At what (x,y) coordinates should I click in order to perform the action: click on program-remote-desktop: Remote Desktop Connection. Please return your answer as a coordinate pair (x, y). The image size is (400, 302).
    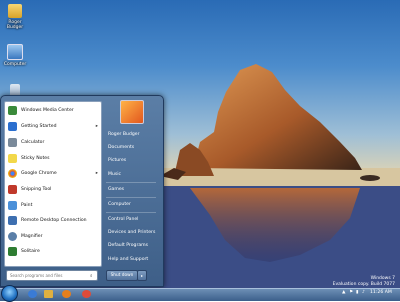
    Looking at the image, I should click on (53, 220).